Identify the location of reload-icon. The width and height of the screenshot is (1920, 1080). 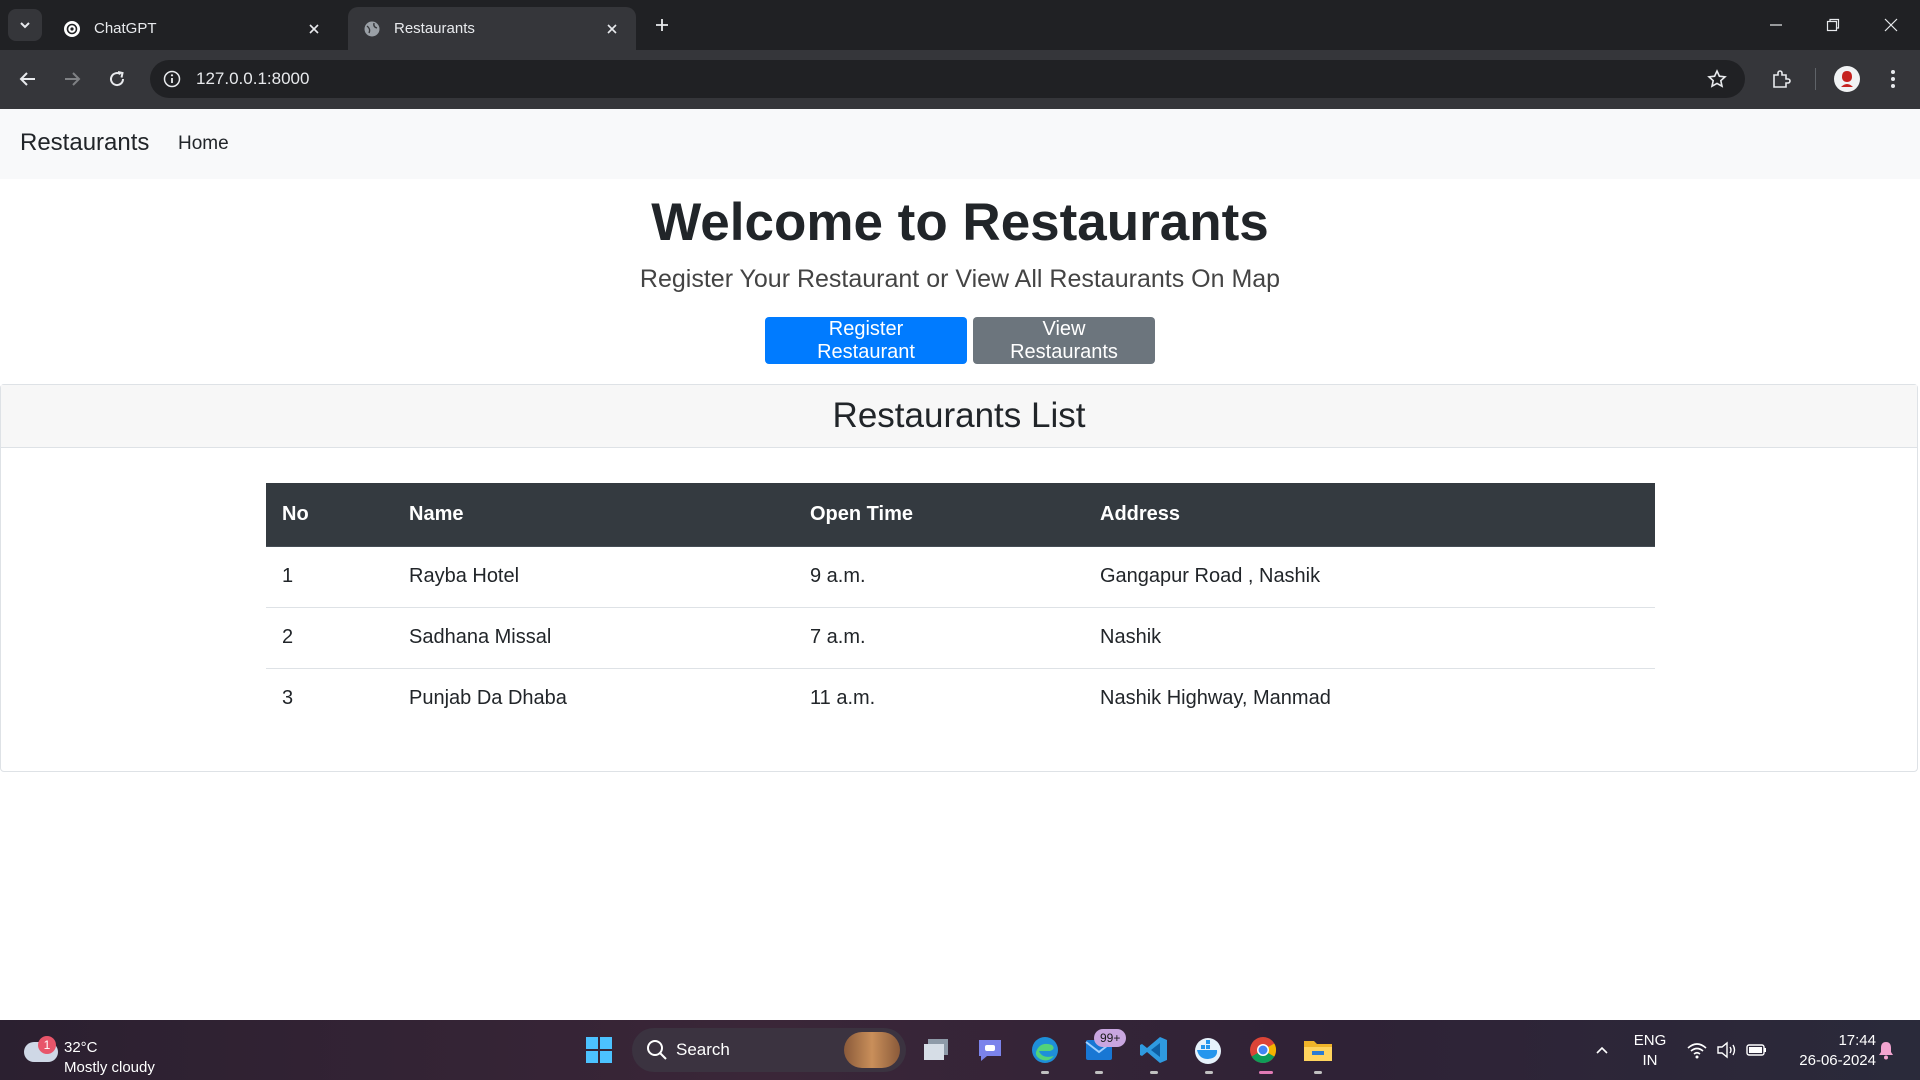
(117, 79).